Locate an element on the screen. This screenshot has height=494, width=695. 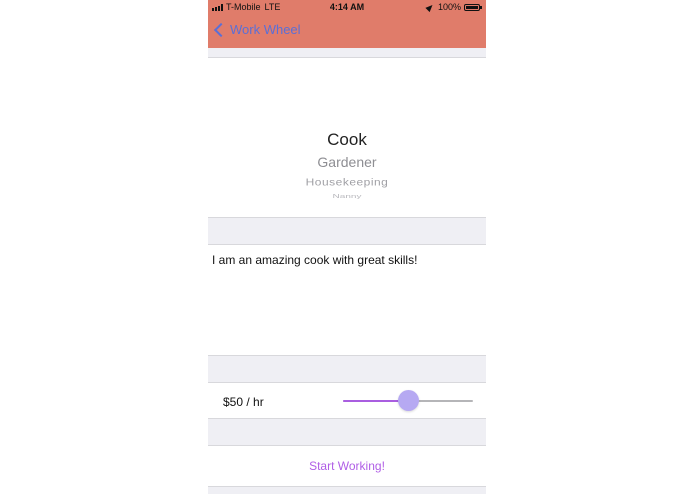
picker-option: Housekeeping is located at coordinates (347, 182).